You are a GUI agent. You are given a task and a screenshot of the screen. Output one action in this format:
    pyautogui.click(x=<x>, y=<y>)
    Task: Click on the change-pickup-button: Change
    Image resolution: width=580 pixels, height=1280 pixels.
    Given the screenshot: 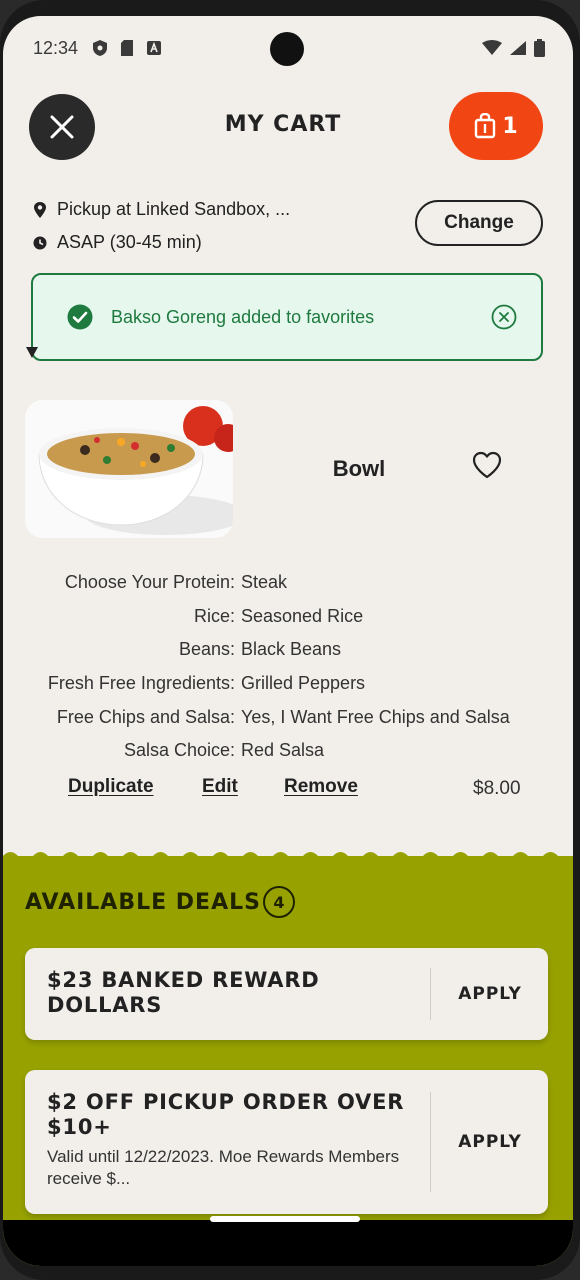 What is the action you would take?
    pyautogui.click(x=479, y=223)
    